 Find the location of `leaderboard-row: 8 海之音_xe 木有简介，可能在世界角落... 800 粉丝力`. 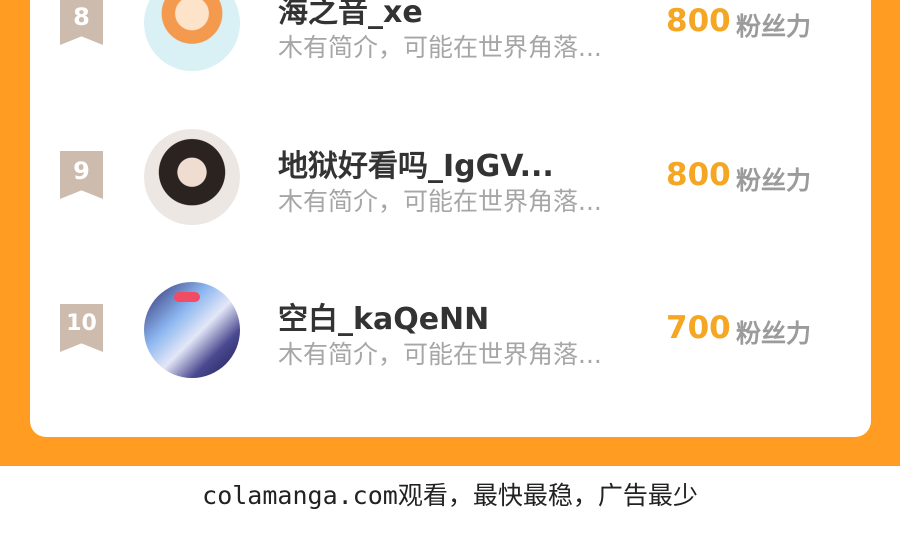

leaderboard-row: 8 海之音_xe 木有简介，可能在世界角落... 800 粉丝力 is located at coordinates (450, 37).